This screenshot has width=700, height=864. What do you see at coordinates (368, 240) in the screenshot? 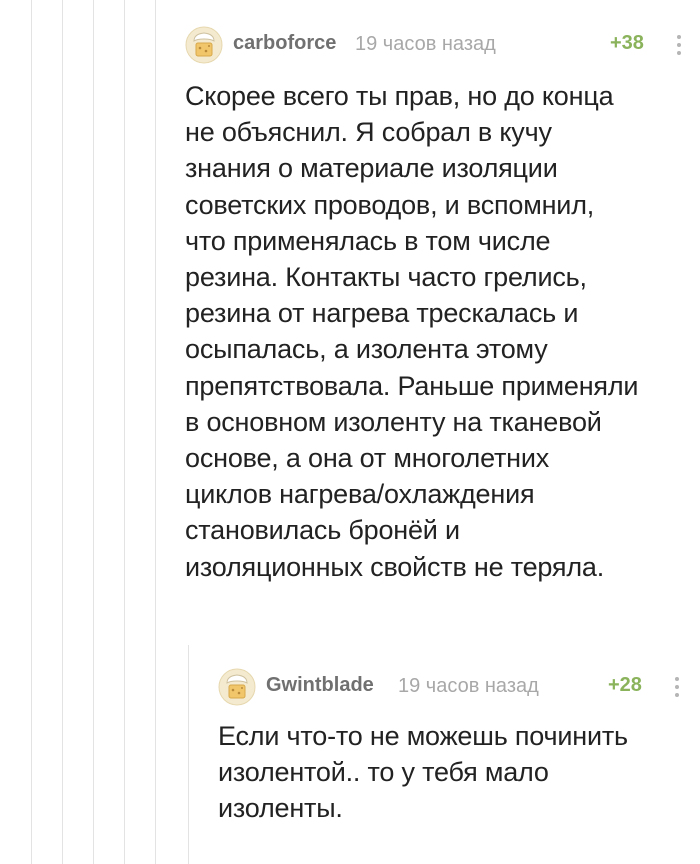
I see `comment-line: что применялась в том числе` at bounding box center [368, 240].